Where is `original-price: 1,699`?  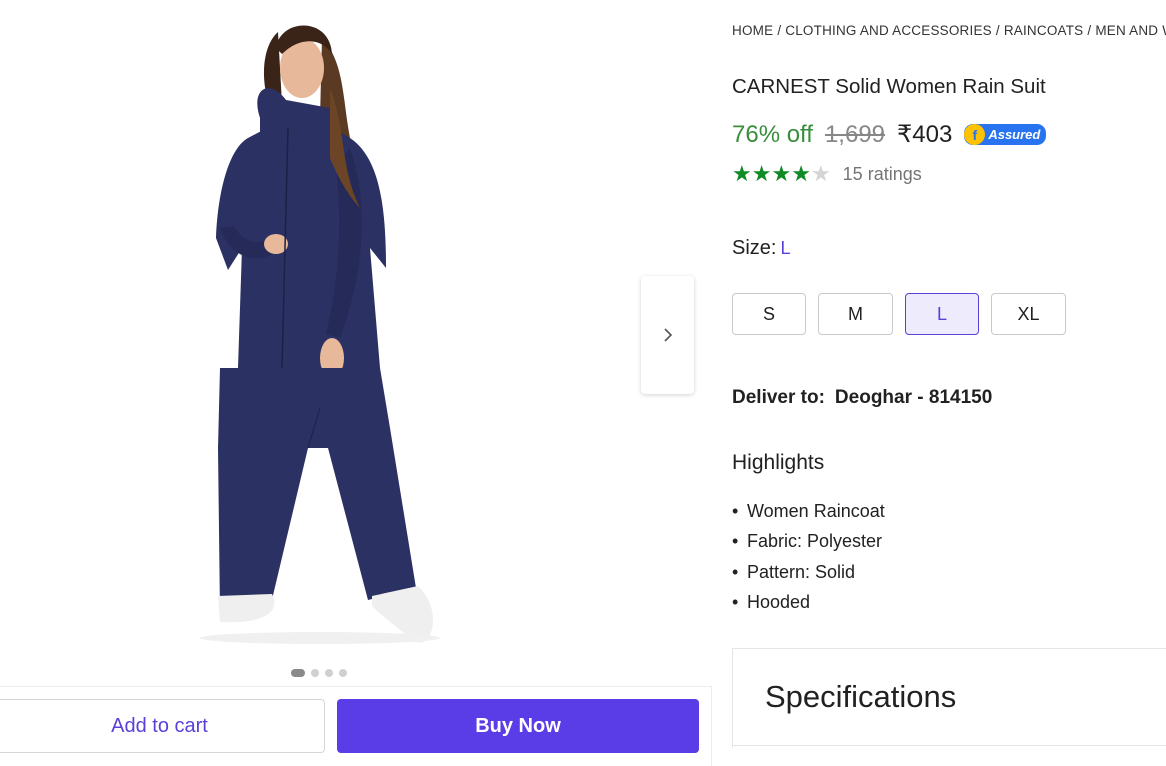
original-price: 1,699 is located at coordinates (855, 134).